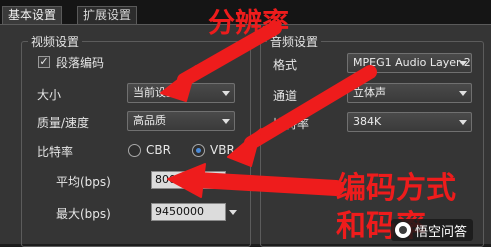 This screenshot has height=247, width=491. Describe the element at coordinates (232, 212) in the screenshot. I see `max-bps-spinner` at that location.